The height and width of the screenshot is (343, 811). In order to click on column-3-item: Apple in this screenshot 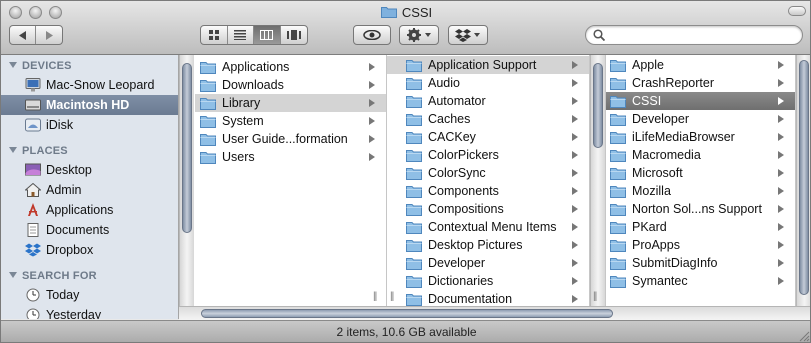, I will do `click(700, 65)`.